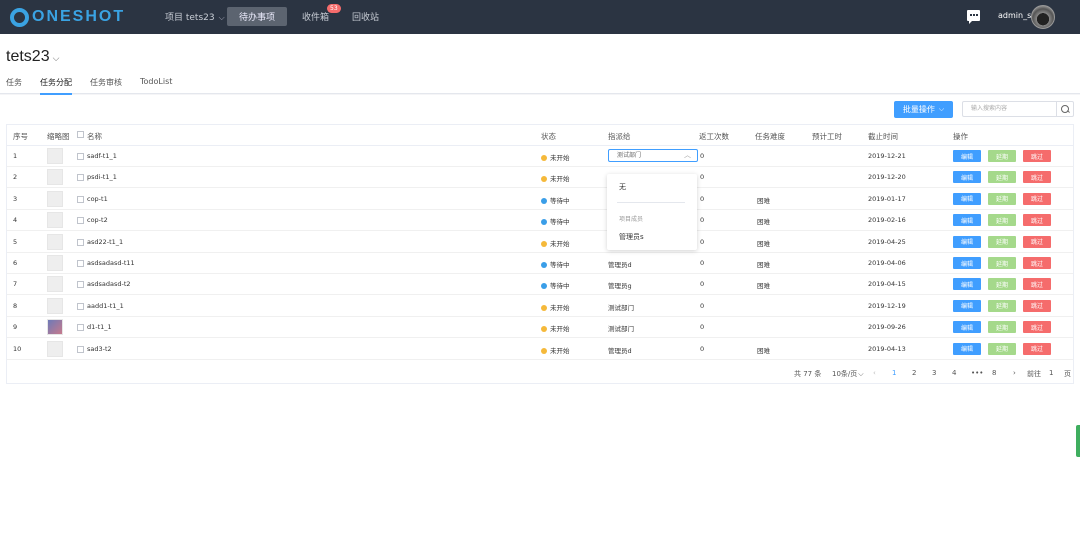 This screenshot has height=560, width=1080. Describe the element at coordinates (1078, 441) in the screenshot. I see `side-handle` at that location.